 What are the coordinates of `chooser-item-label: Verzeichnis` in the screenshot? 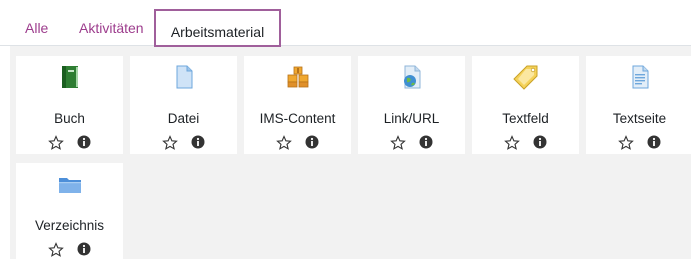 It's located at (69, 225).